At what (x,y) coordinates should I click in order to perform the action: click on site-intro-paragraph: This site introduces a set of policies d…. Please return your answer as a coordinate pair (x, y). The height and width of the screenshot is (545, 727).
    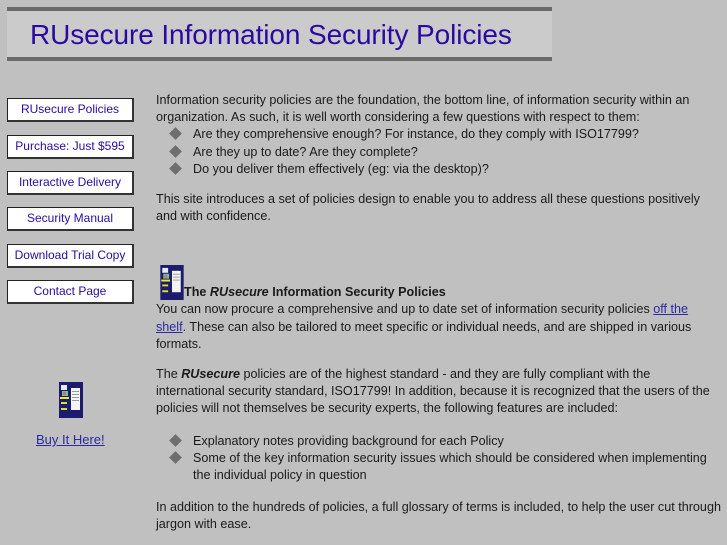
    Looking at the image, I should click on (428, 208).